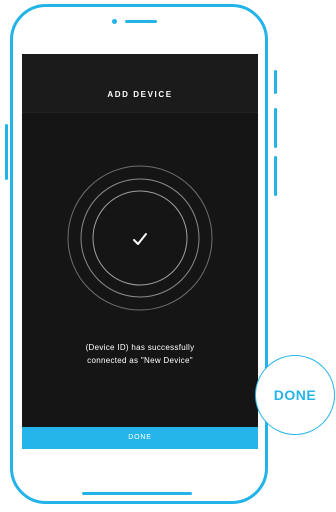  What do you see at coordinates (6, 152) in the screenshot?
I see `phone-left-side-button` at bounding box center [6, 152].